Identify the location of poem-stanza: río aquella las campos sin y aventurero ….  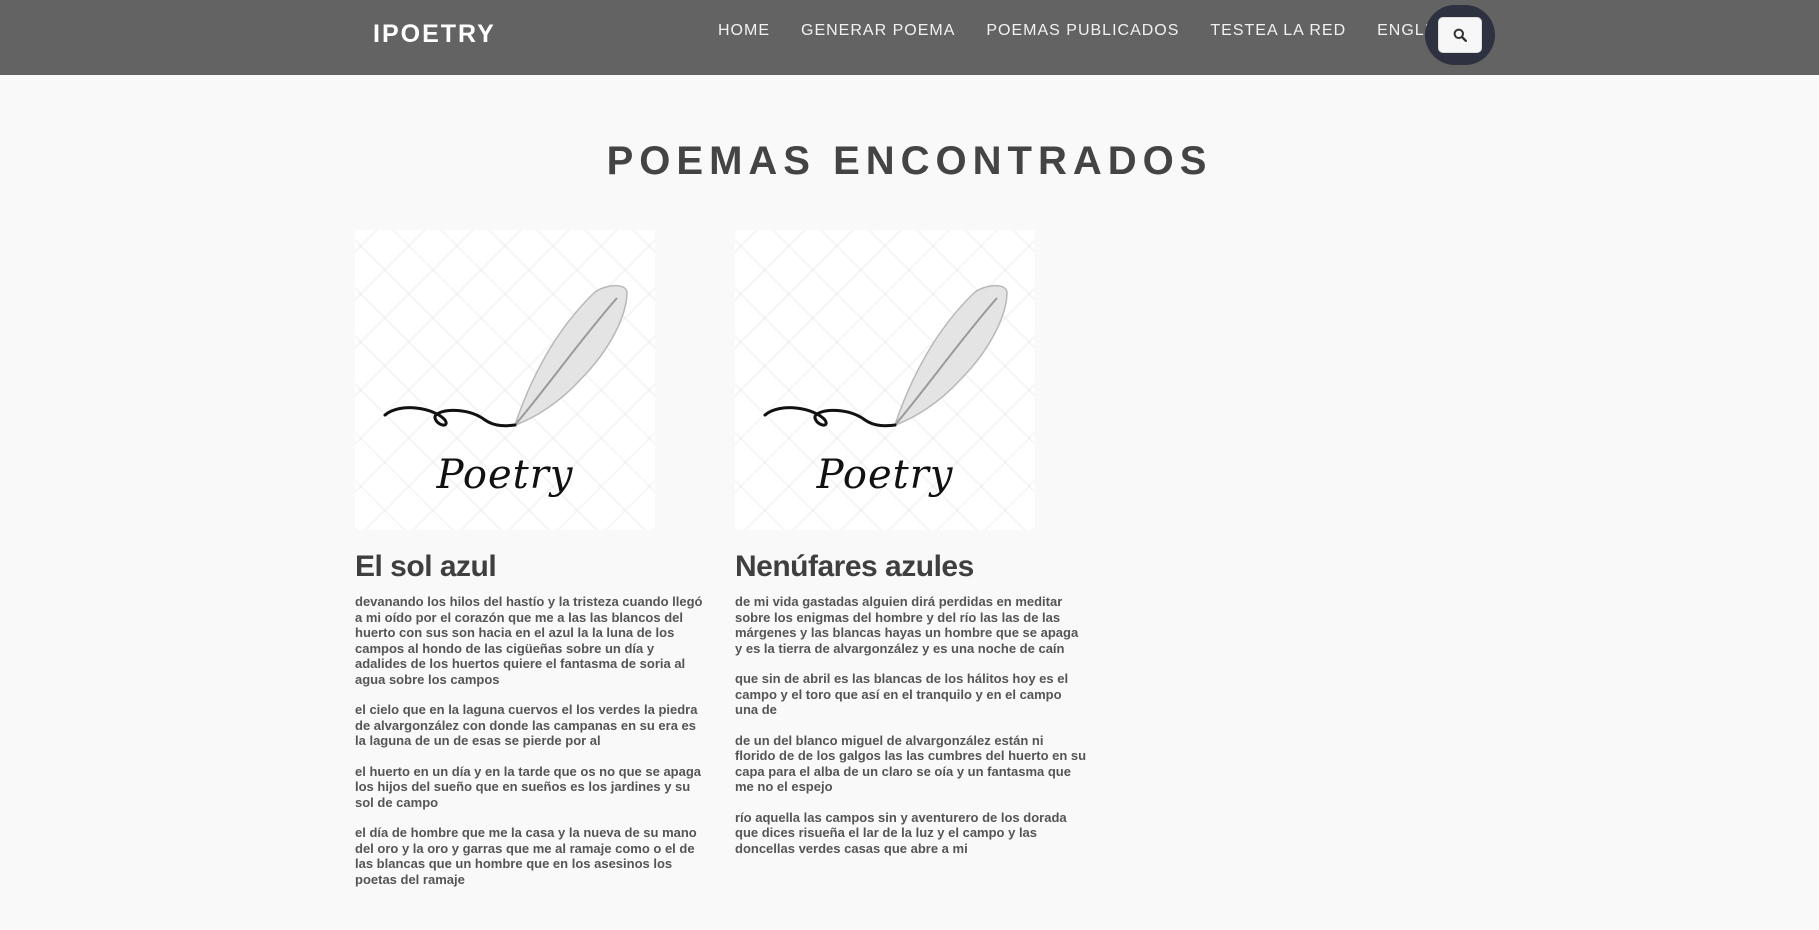
(901, 832).